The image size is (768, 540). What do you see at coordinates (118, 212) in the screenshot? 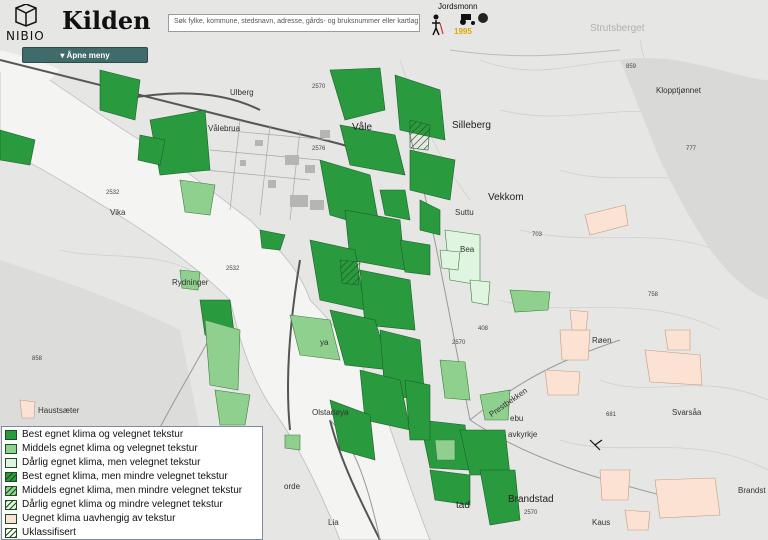
I see `place-label: Vika` at bounding box center [118, 212].